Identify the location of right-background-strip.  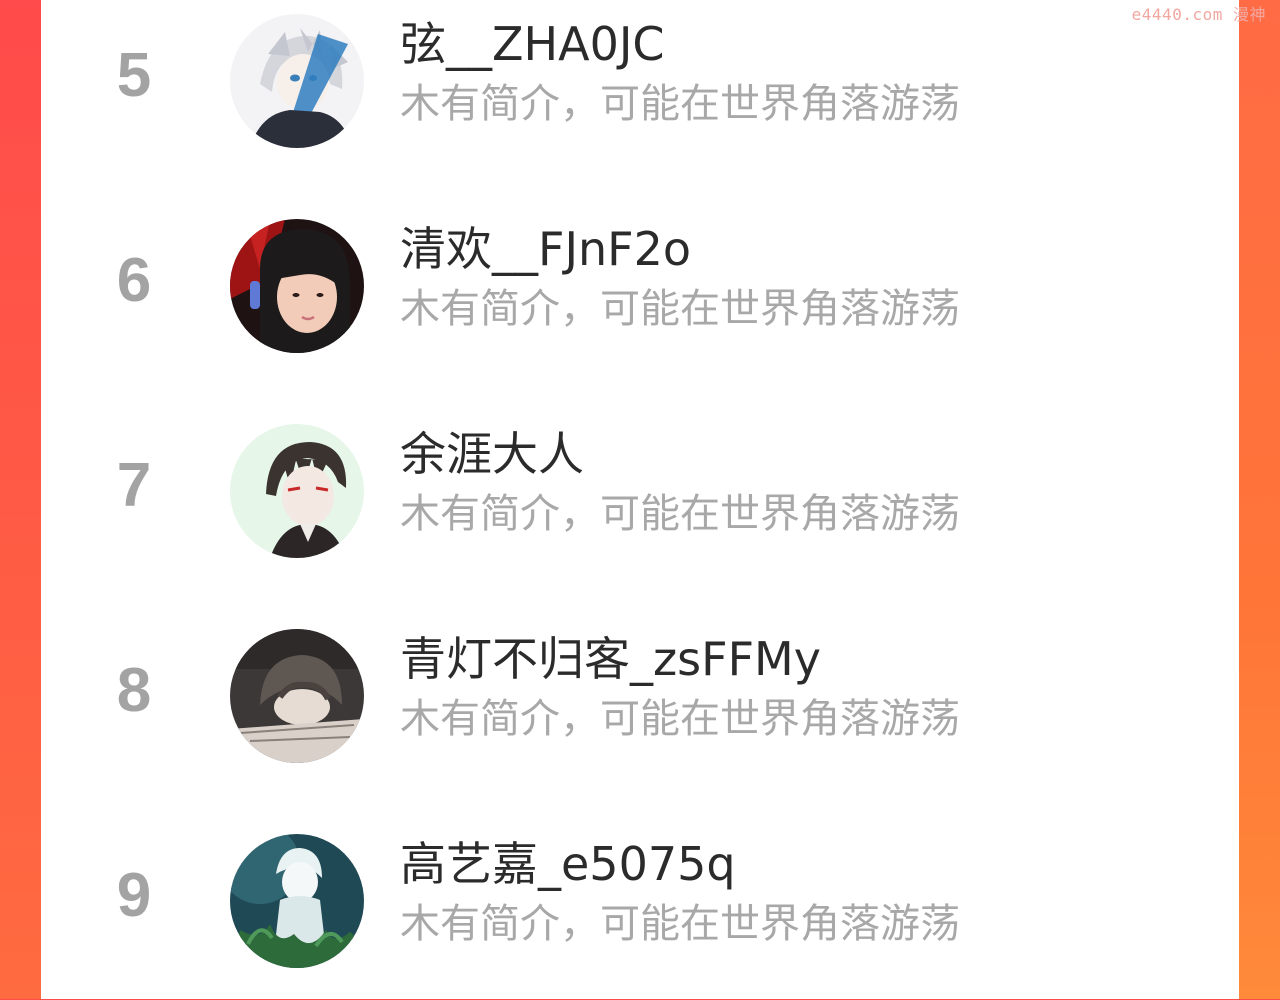
(1259, 499).